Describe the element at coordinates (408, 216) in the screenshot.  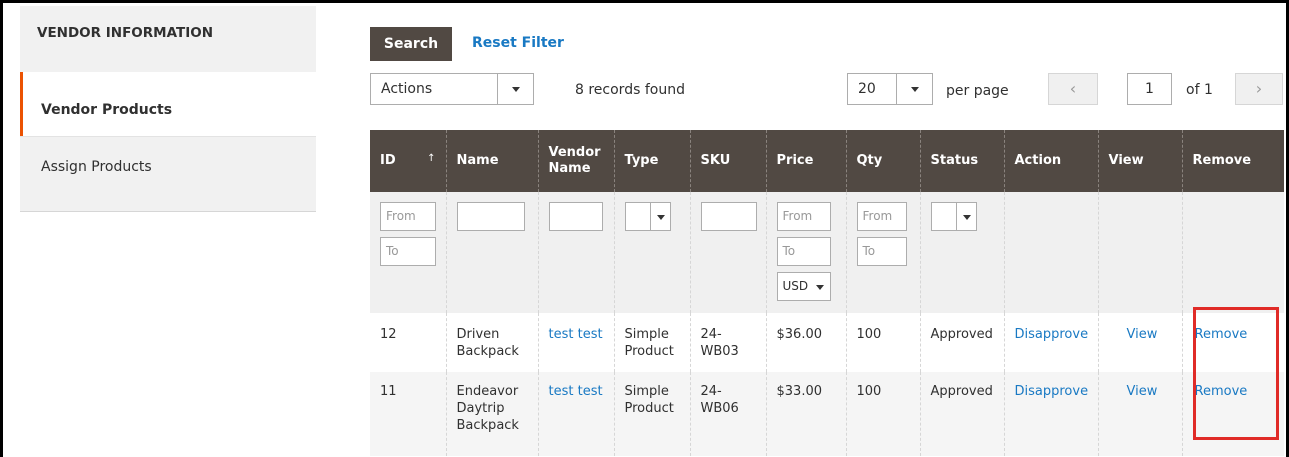
I see `id-from-input: From` at that location.